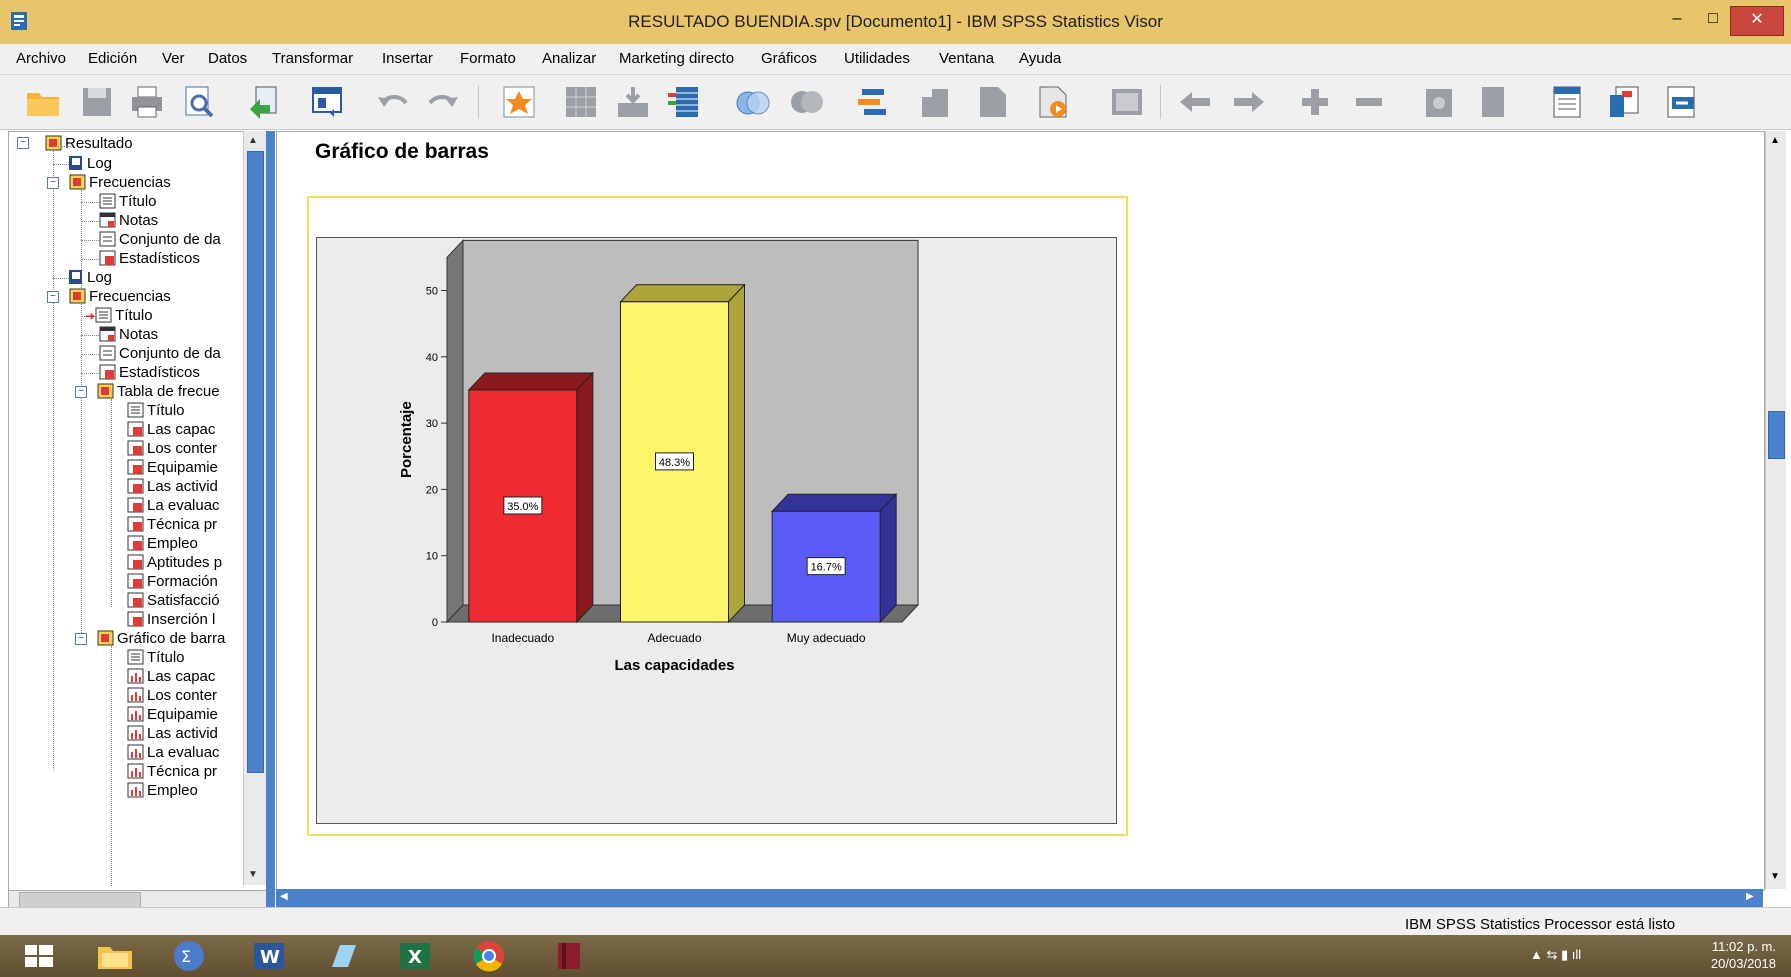  I want to click on outline-node-table: La evaluac, so click(173, 506).